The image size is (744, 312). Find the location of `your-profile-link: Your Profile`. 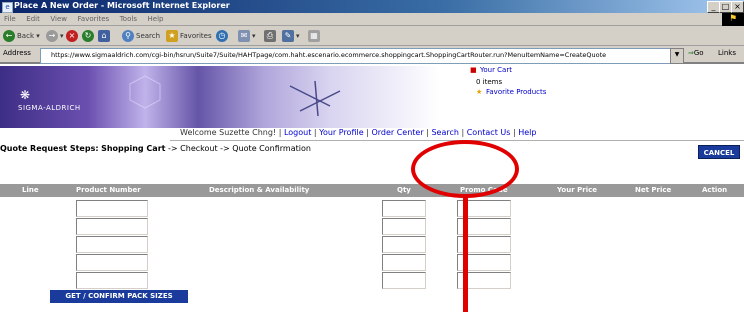

your-profile-link: Your Profile is located at coordinates (341, 132).